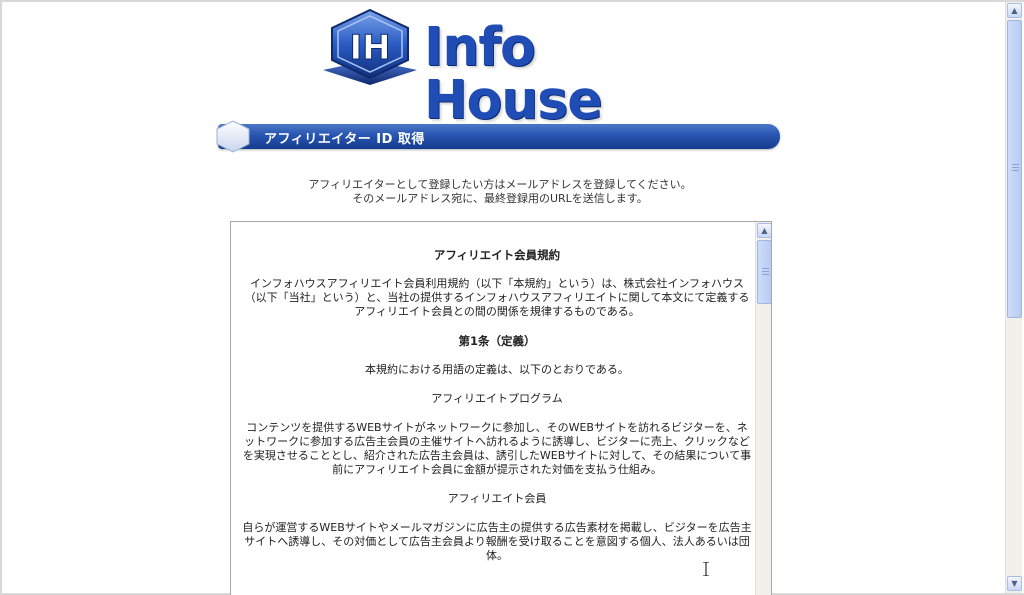 Image resolution: width=1024 pixels, height=595 pixels. I want to click on window-scroll-thumb, so click(1014, 169).